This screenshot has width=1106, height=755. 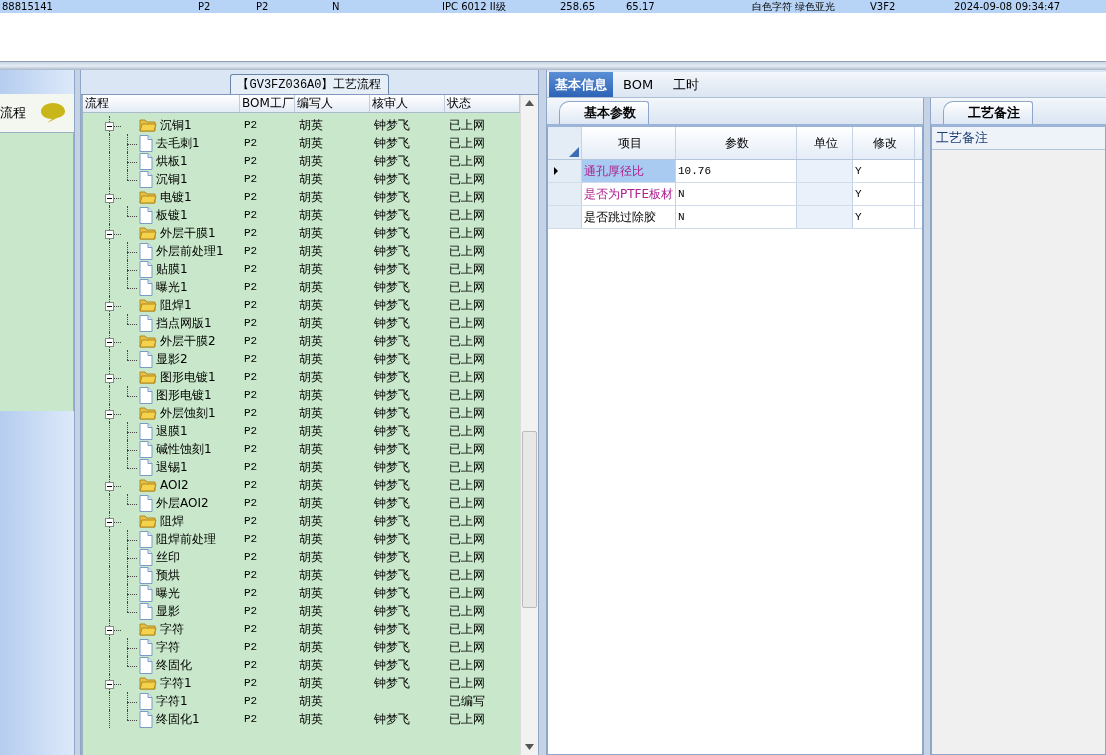 I want to click on scroll-down-icon, so click(x=529, y=747).